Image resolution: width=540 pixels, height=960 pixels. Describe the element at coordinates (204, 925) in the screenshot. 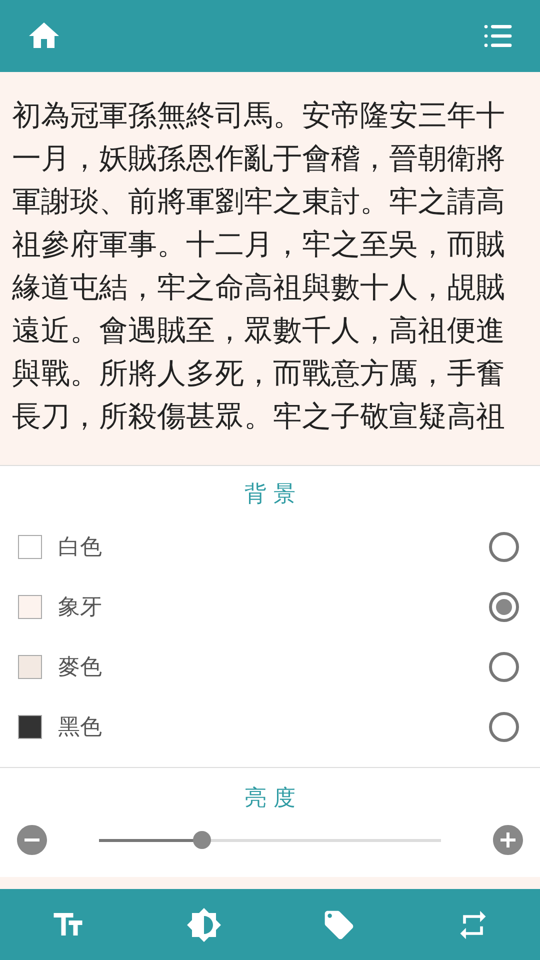

I see `brightness-icon` at that location.